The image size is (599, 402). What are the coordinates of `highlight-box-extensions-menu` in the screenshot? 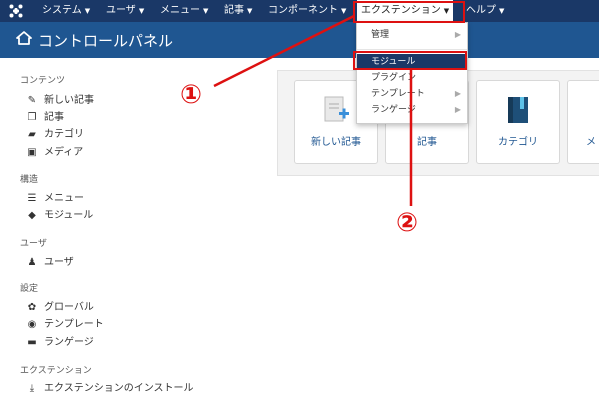 It's located at (409, 12).